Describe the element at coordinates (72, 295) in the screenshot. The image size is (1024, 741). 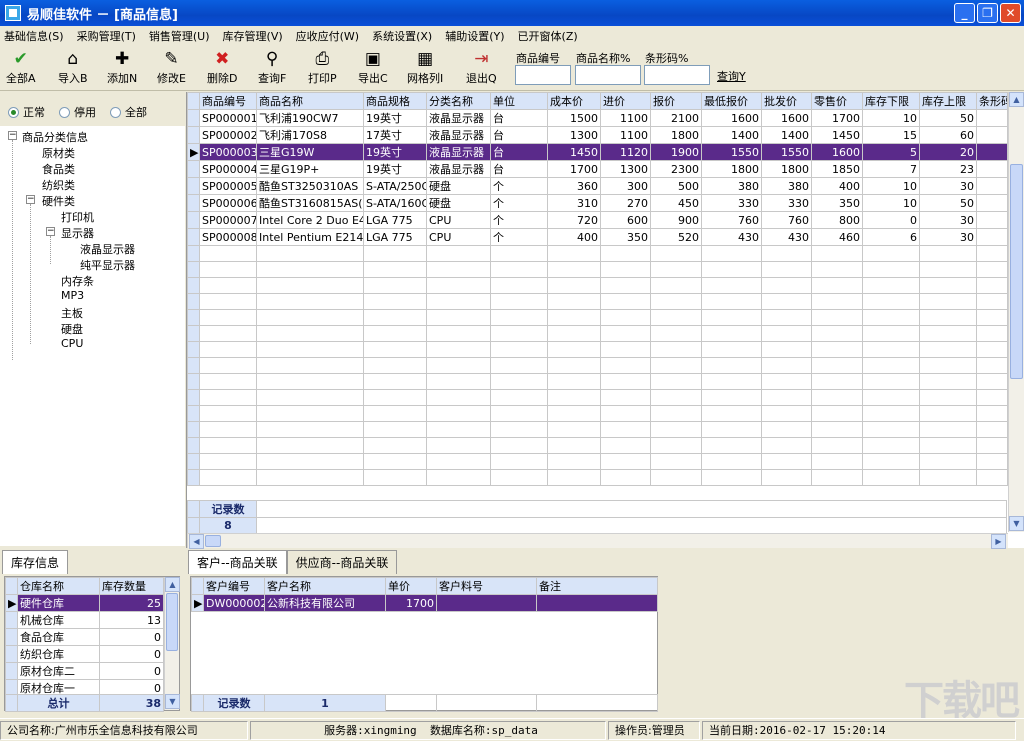
I see `tree-node: MP3` at that location.